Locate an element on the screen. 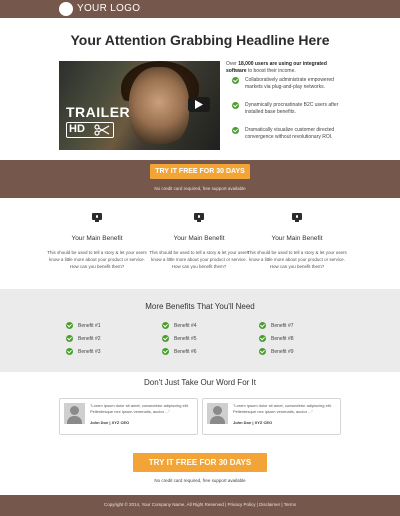 The width and height of the screenshot is (400, 516). benefit-label: Benefit #9 is located at coordinates (282, 352).